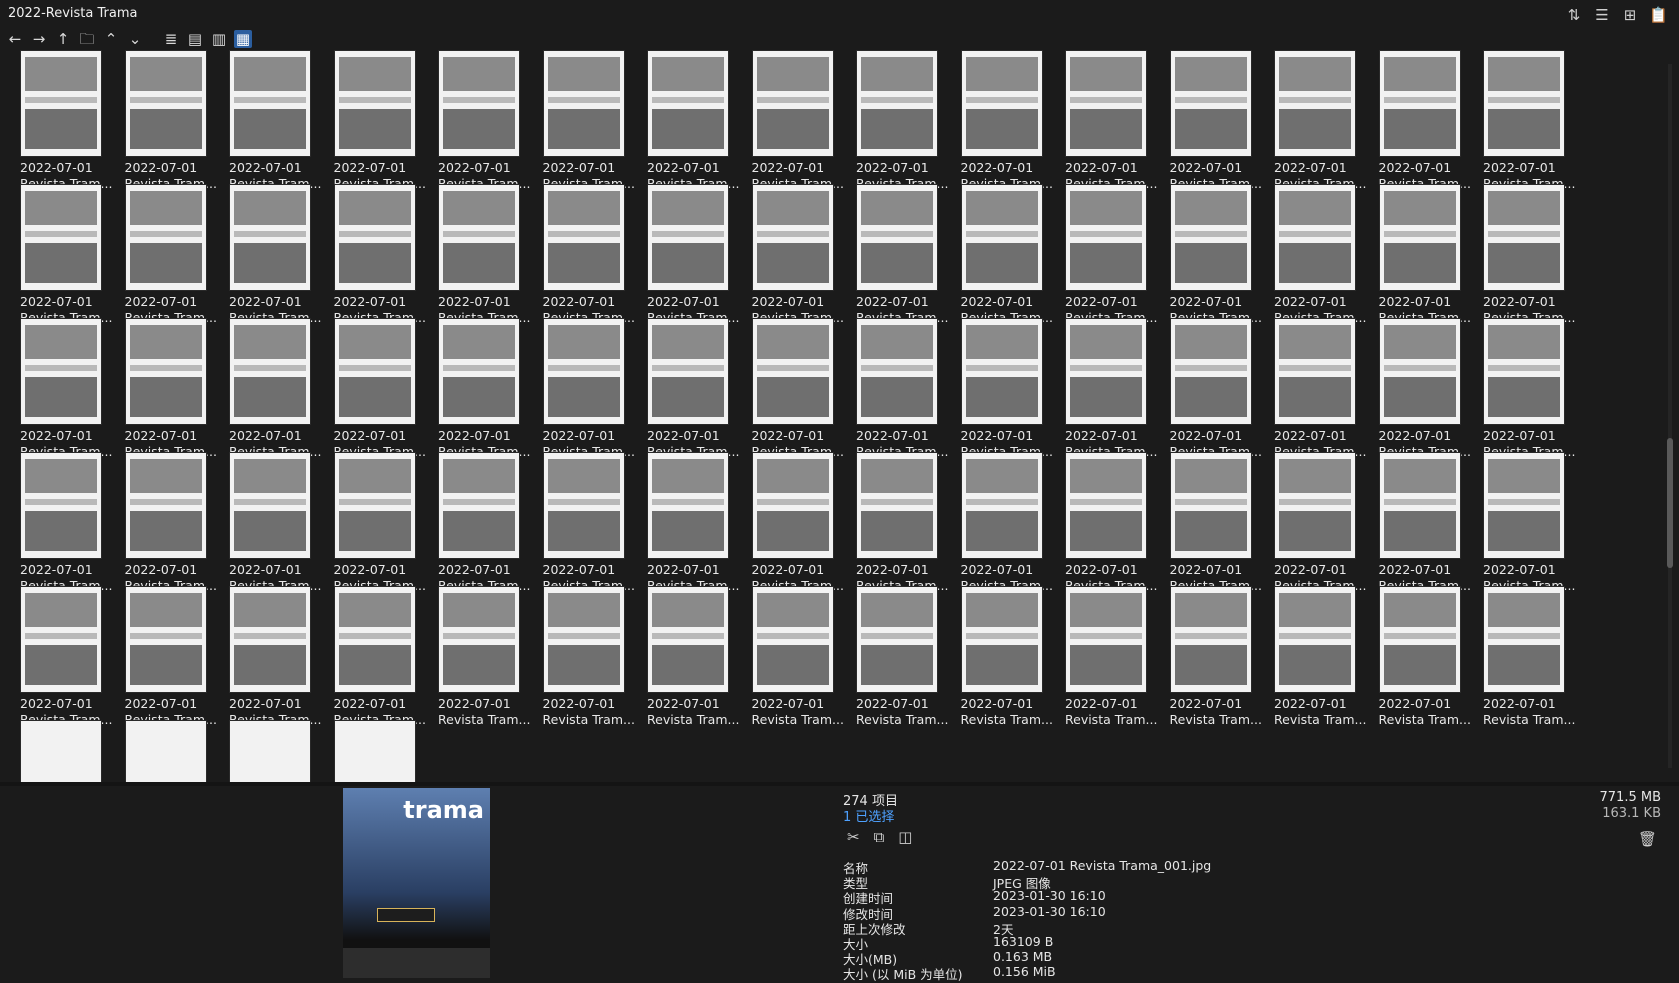  What do you see at coordinates (87, 39) in the screenshot?
I see `folder-icon: 🗀` at bounding box center [87, 39].